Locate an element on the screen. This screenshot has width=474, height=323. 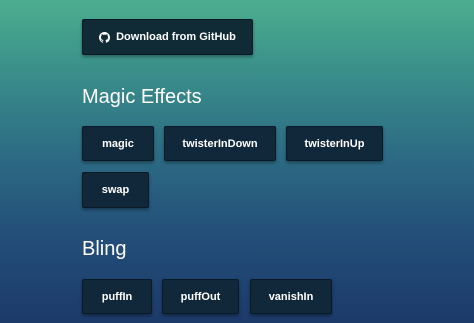
effect-button-puffout: puffOut is located at coordinates (200, 296).